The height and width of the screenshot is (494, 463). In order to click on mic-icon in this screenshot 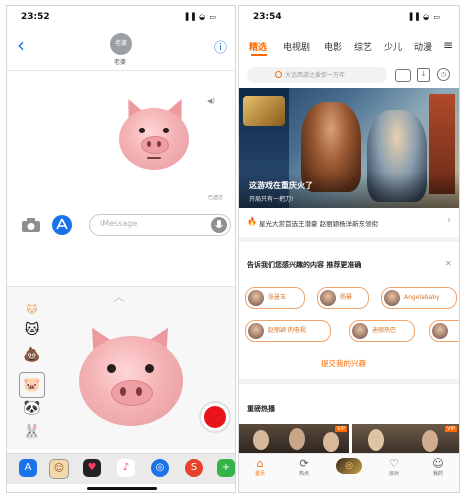, I will do `click(219, 225)`.